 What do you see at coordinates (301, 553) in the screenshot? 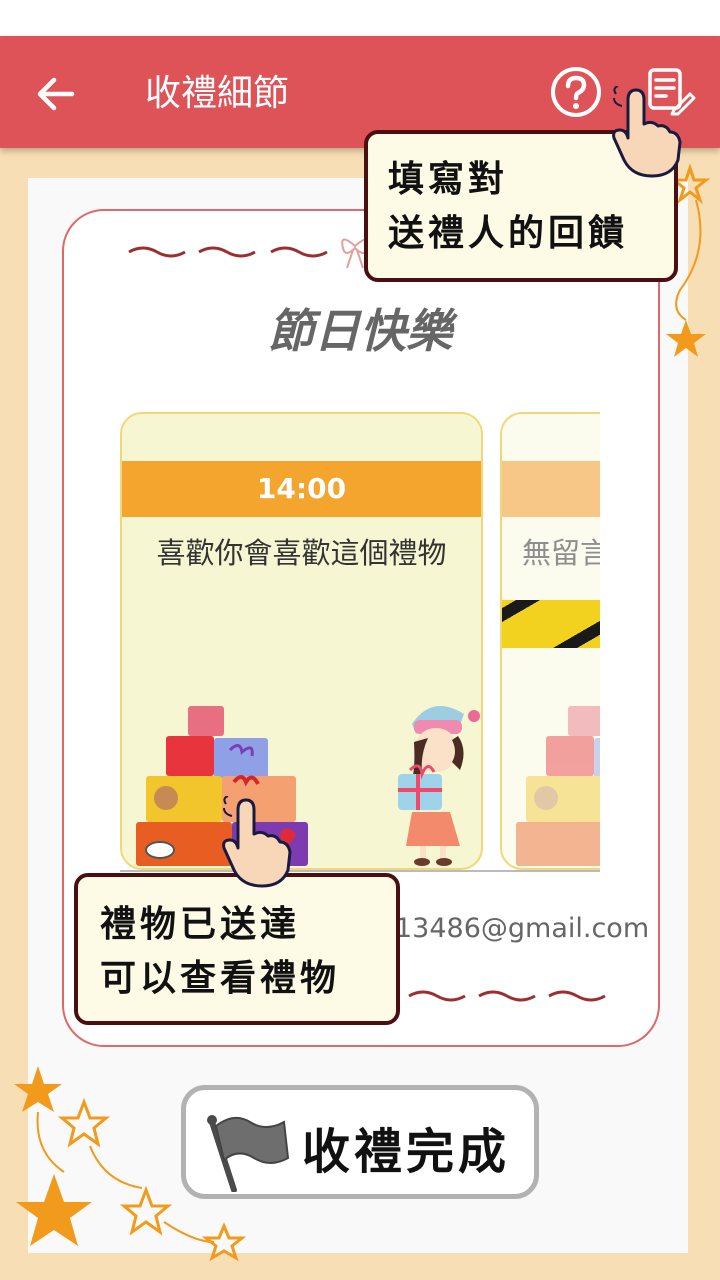
I see `gift-message: 喜歡你會喜歡這個禮物` at bounding box center [301, 553].